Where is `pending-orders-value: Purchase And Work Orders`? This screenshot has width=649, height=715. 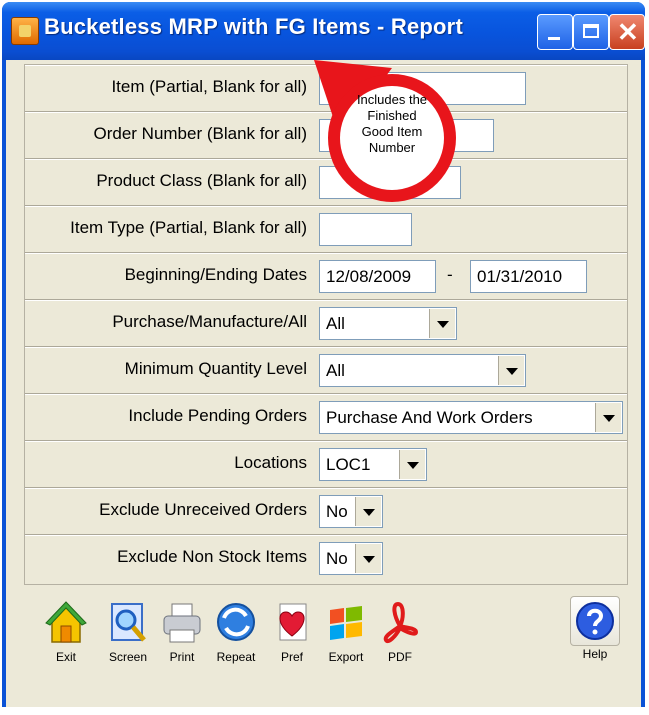
pending-orders-value: Purchase And Work Orders is located at coordinates (429, 417).